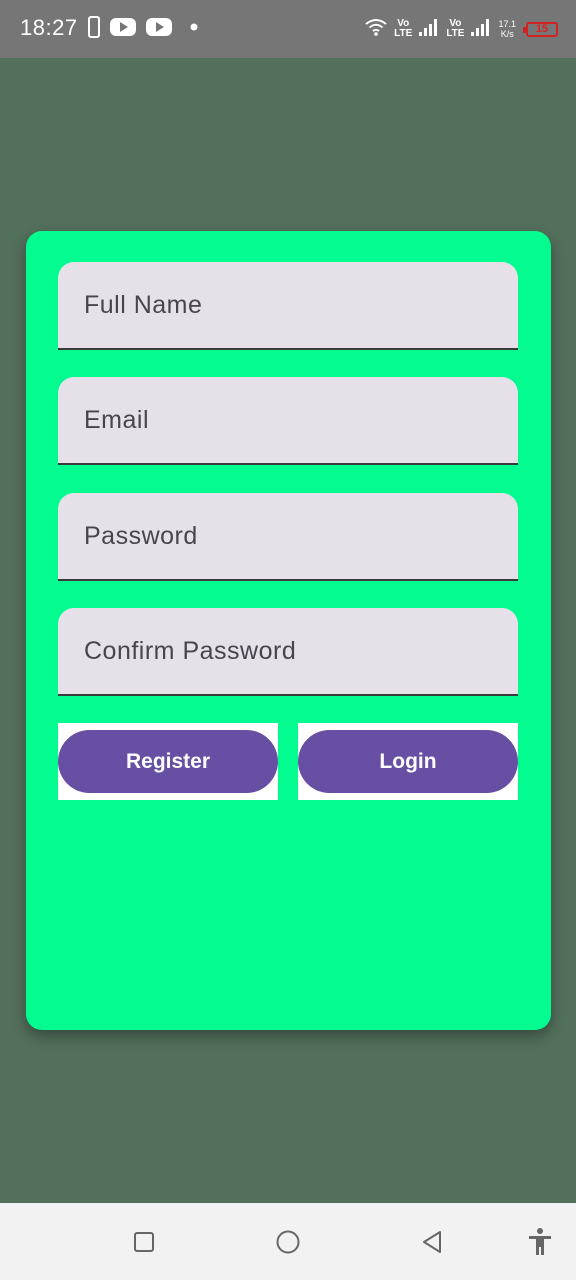 The image size is (576, 1280). I want to click on accessibility-icon, so click(540, 1242).